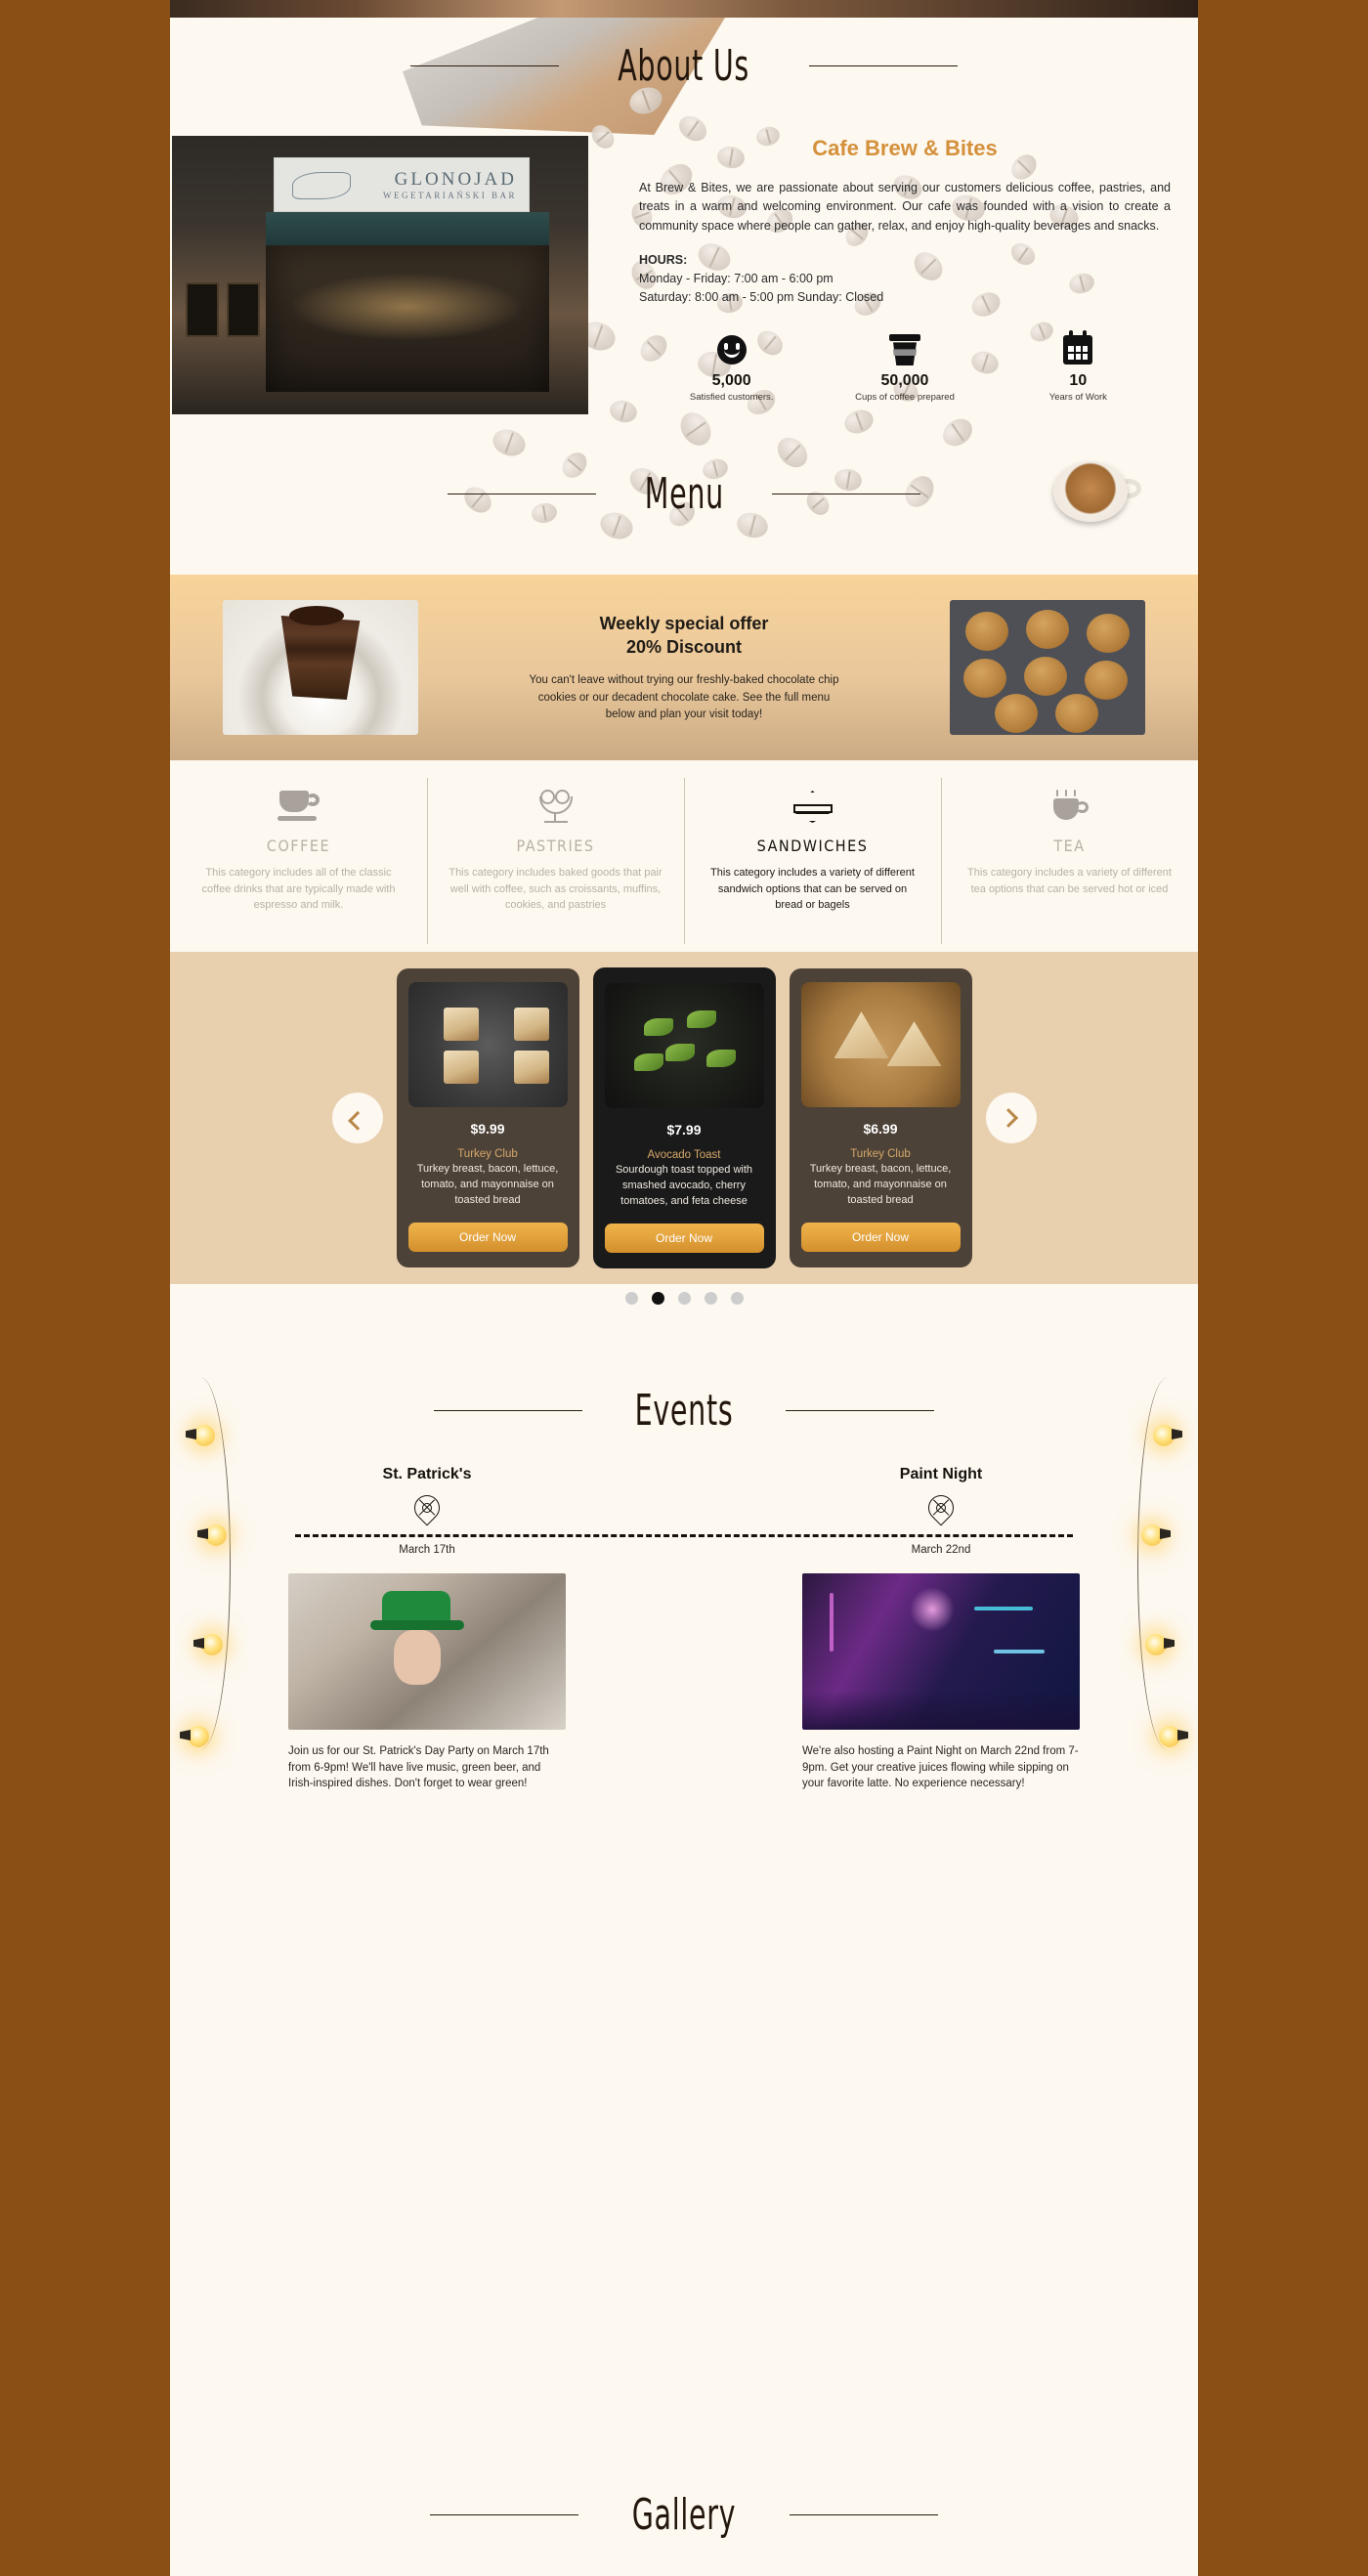  What do you see at coordinates (406, 307) in the screenshot?
I see `window-glow` at bounding box center [406, 307].